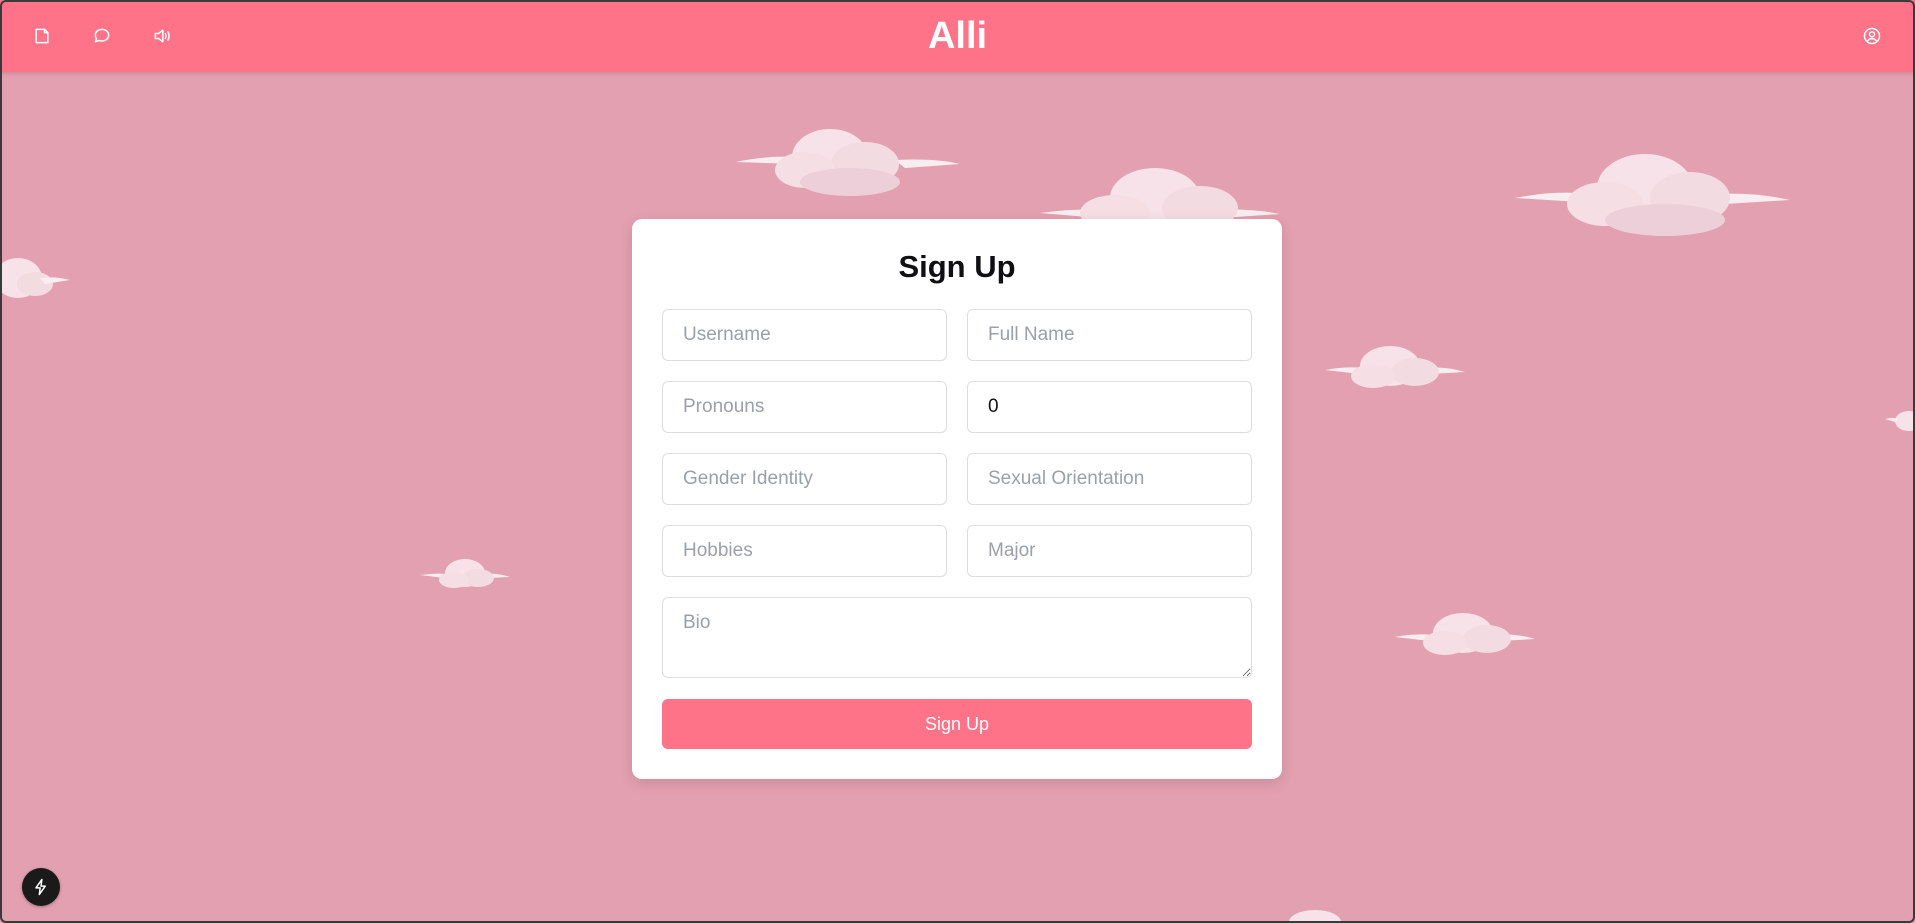 Image resolution: width=1915 pixels, height=923 pixels. What do you see at coordinates (804, 407) in the screenshot?
I see `pronouns-input` at bounding box center [804, 407].